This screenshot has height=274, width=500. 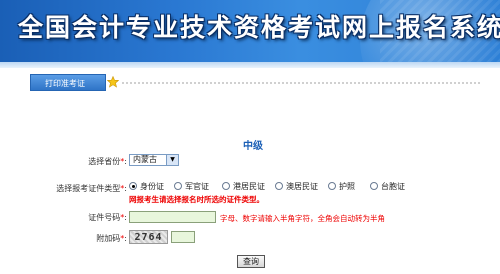 I want to click on chevron-down-icon: ▼, so click(x=172, y=160).